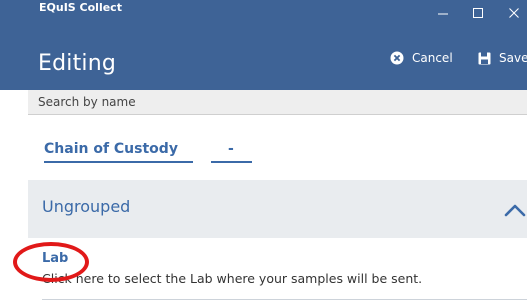 The width and height of the screenshot is (527, 305). I want to click on search-input, so click(268, 102).